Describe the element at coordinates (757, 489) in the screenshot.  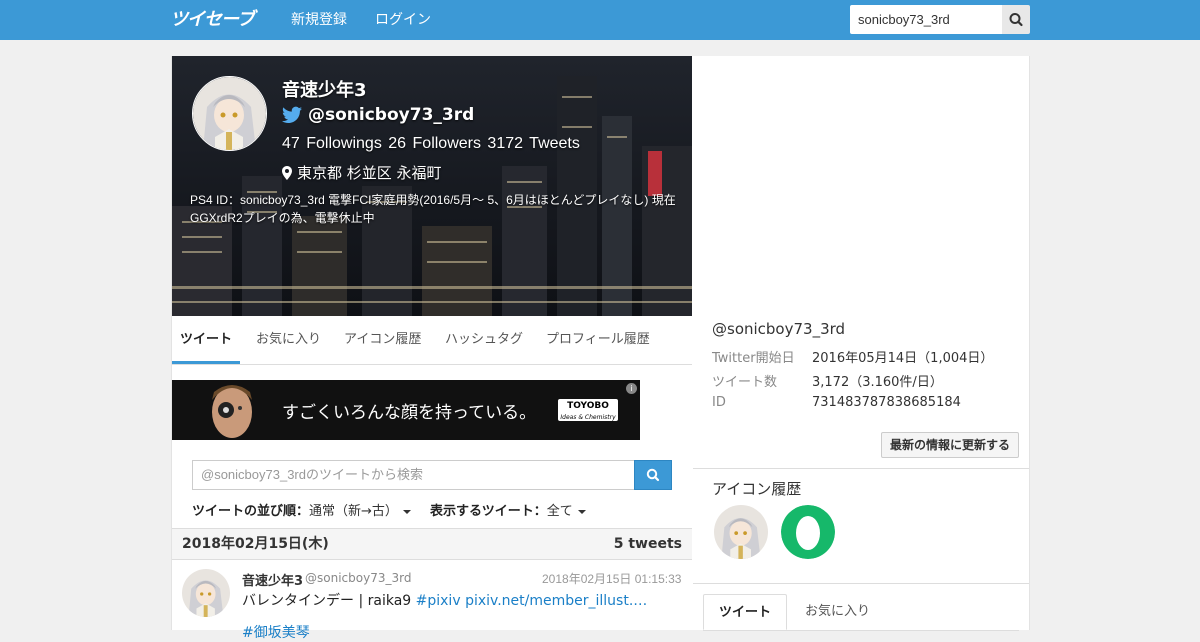
I see `icon-history-title: アイコン履歴` at that location.